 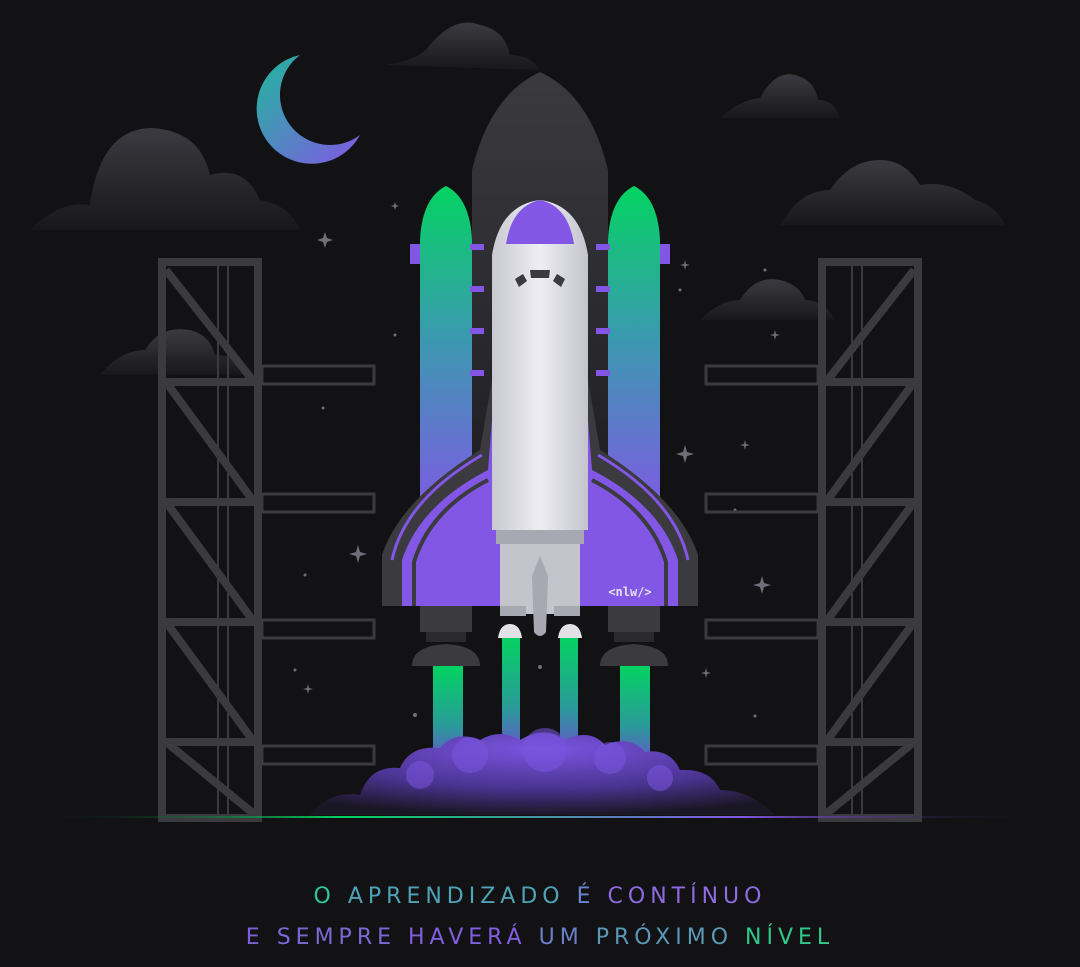 What do you see at coordinates (336, 937) in the screenshot?
I see `caption-word: SEMPRE` at bounding box center [336, 937].